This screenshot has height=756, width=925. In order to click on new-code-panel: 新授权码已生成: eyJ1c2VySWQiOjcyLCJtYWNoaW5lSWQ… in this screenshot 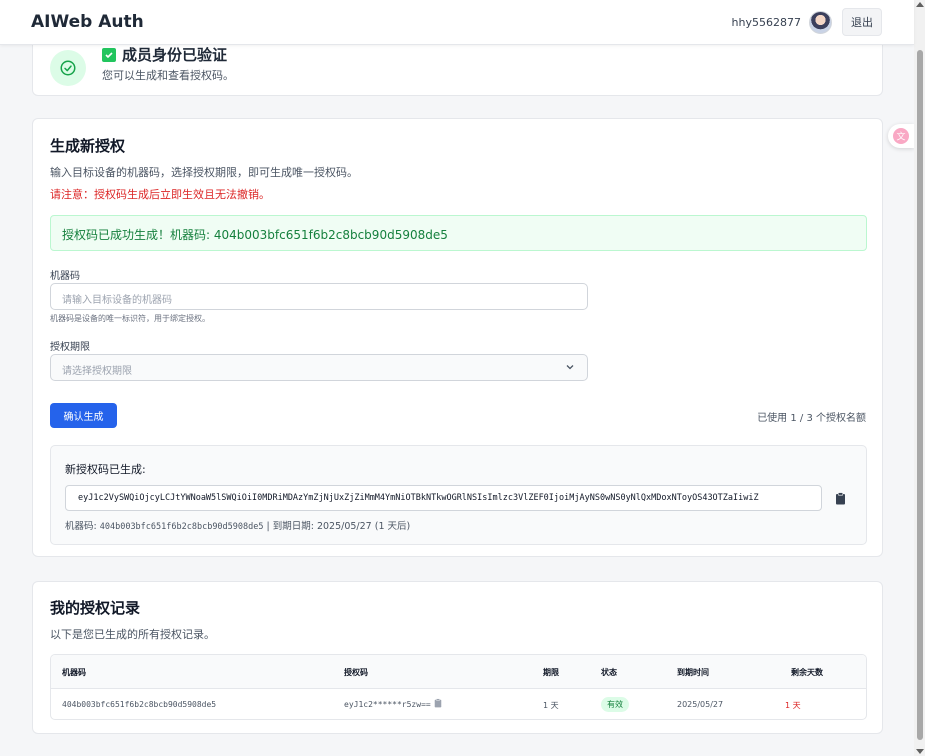, I will do `click(458, 495)`.